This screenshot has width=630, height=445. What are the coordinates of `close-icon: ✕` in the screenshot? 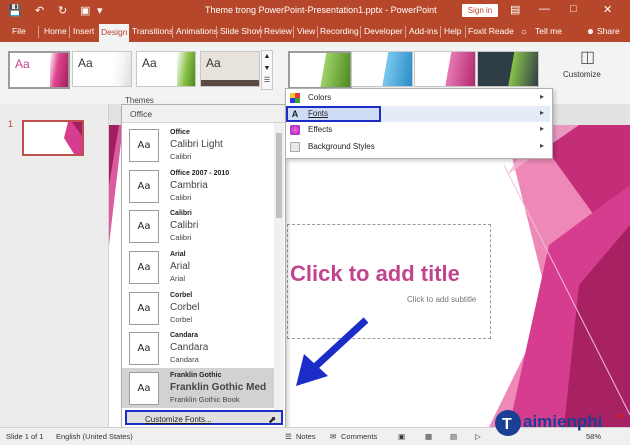 It's located at (607, 9).